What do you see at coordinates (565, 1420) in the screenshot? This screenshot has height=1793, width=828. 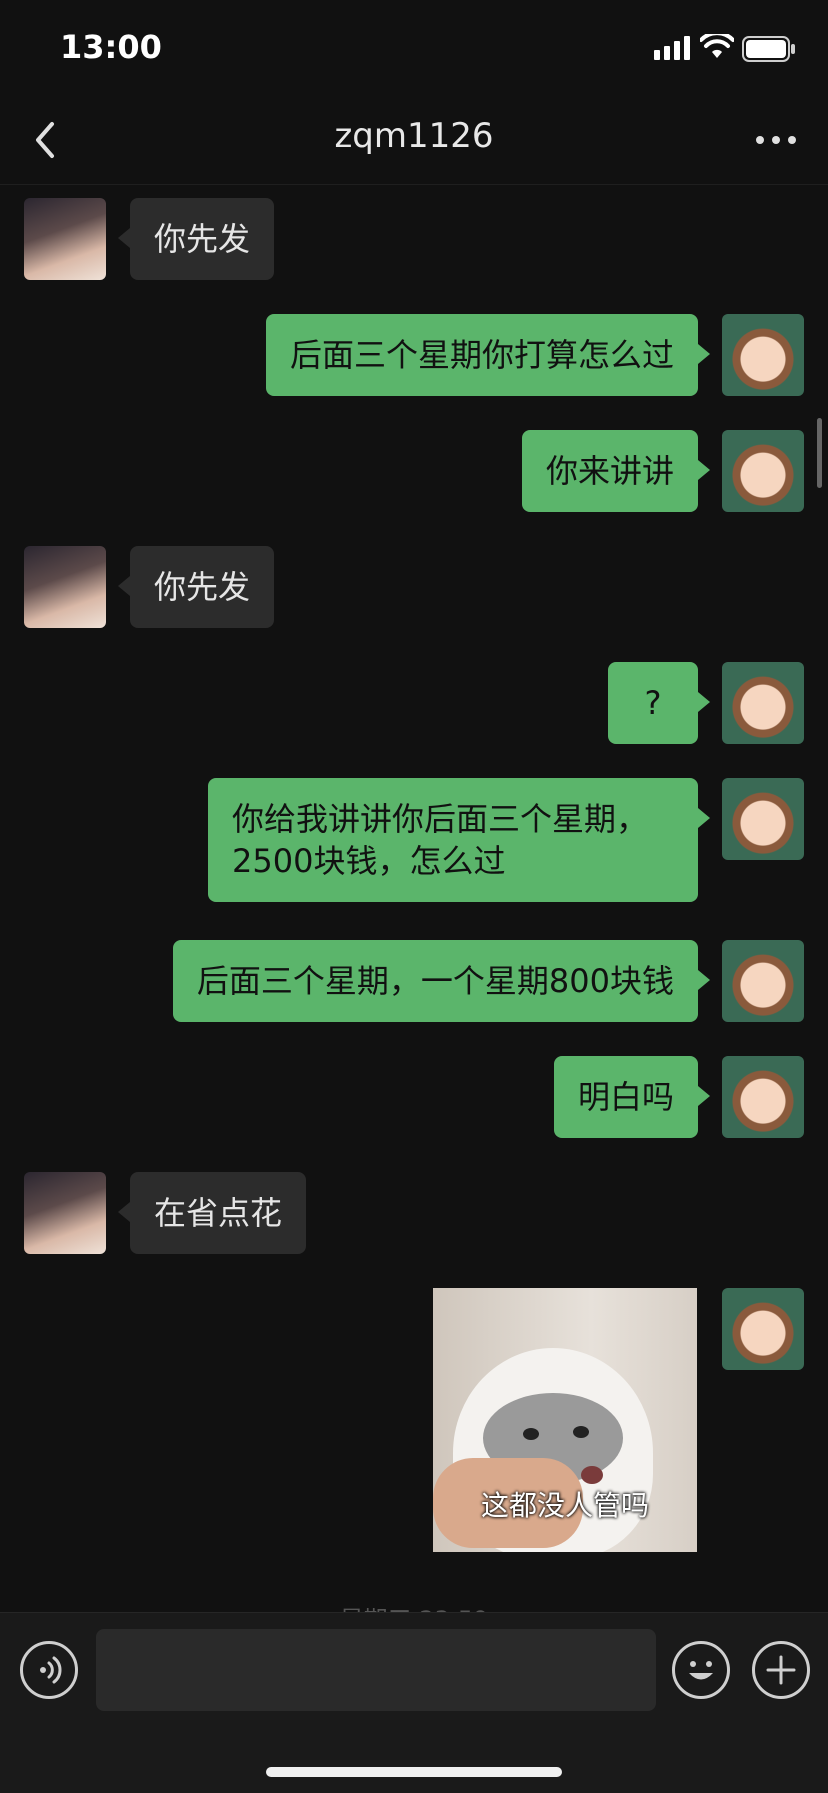 I see `sticker-image: 这都没人管吗` at bounding box center [565, 1420].